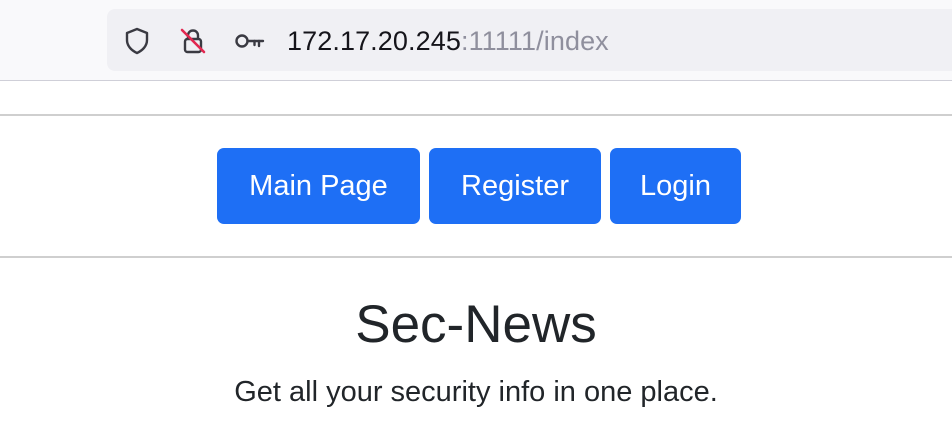 The height and width of the screenshot is (446, 952). I want to click on insecure-lock-icon, so click(193, 41).